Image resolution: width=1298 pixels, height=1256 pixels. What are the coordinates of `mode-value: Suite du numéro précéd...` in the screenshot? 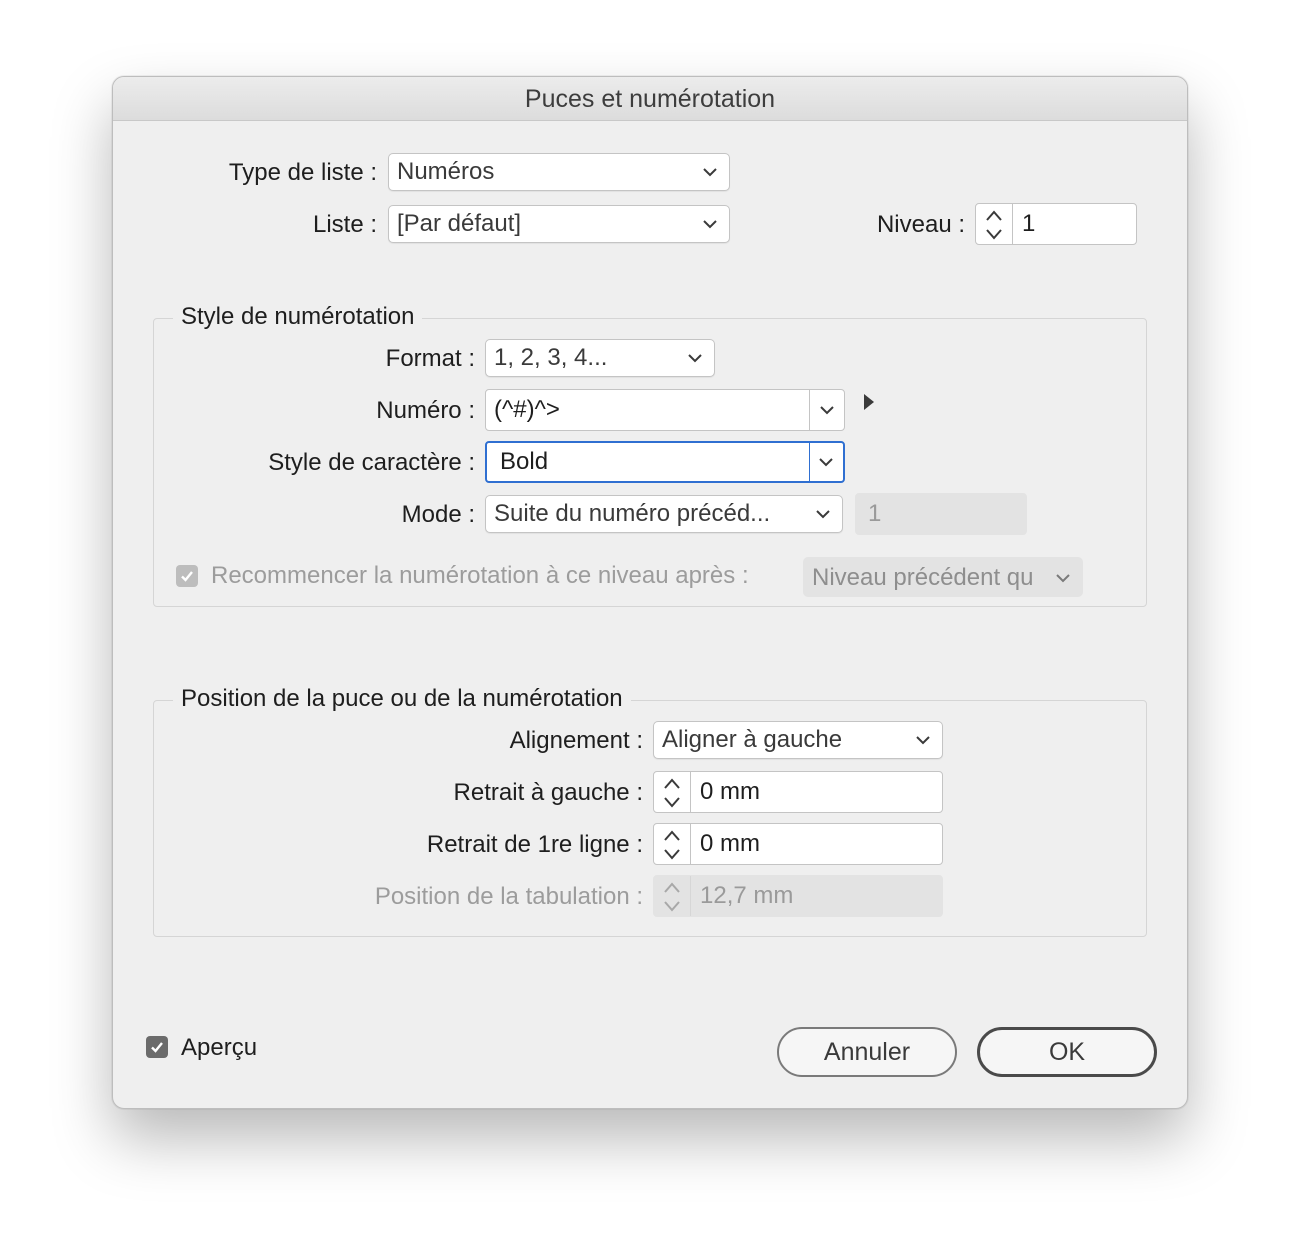 It's located at (632, 513).